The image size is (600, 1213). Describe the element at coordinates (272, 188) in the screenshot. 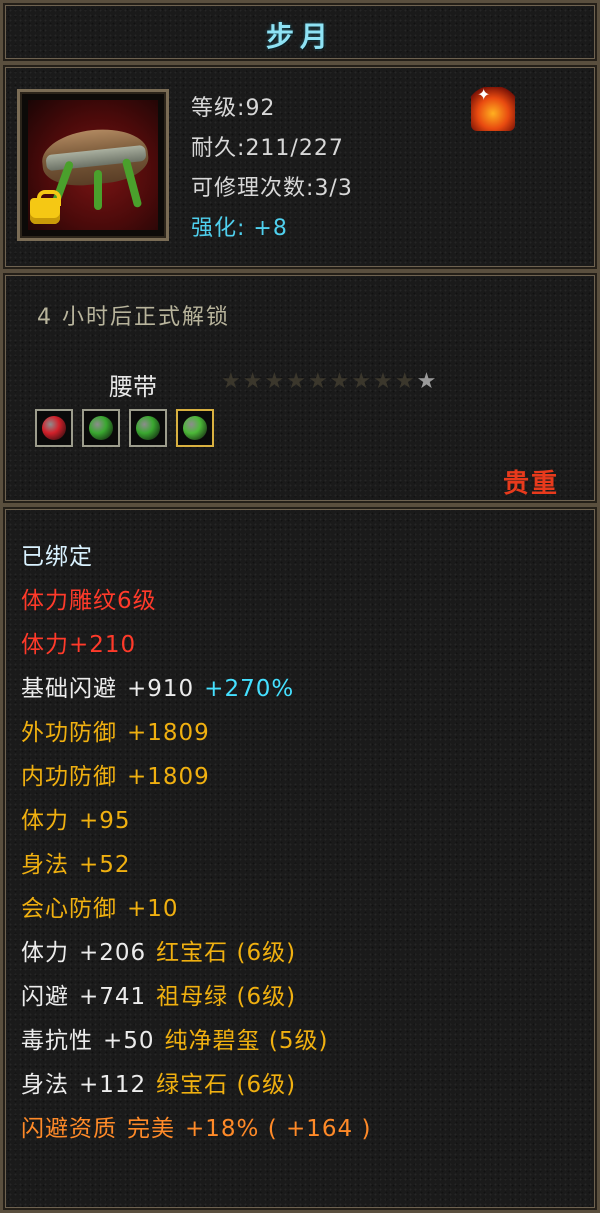

I see `repair-count-stat: 可修理次数:3/3` at that location.